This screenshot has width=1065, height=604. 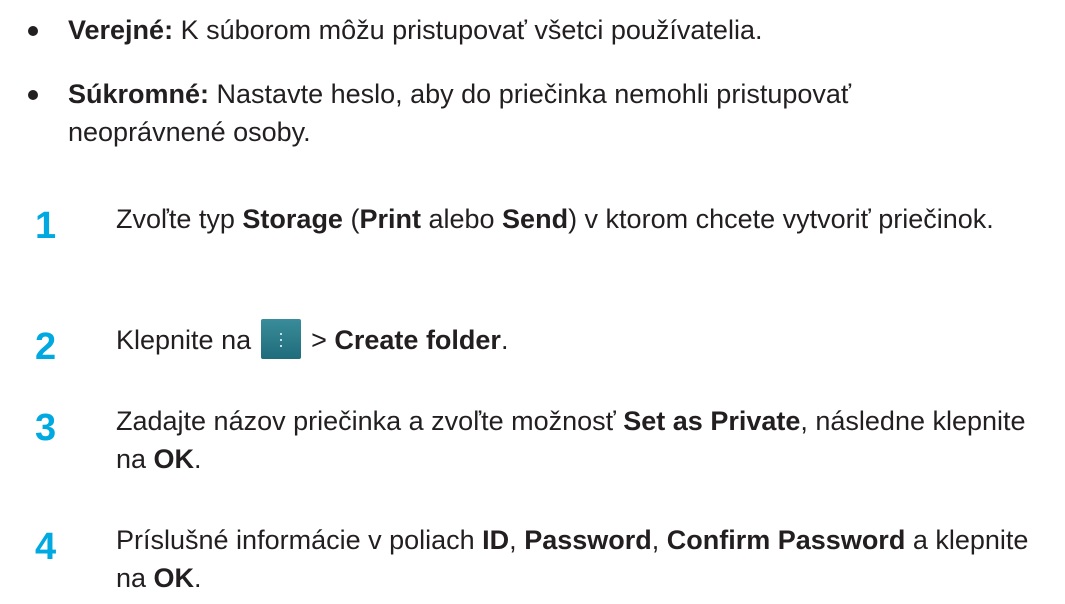 I want to click on step-term: Set as Private, so click(x=712, y=421).